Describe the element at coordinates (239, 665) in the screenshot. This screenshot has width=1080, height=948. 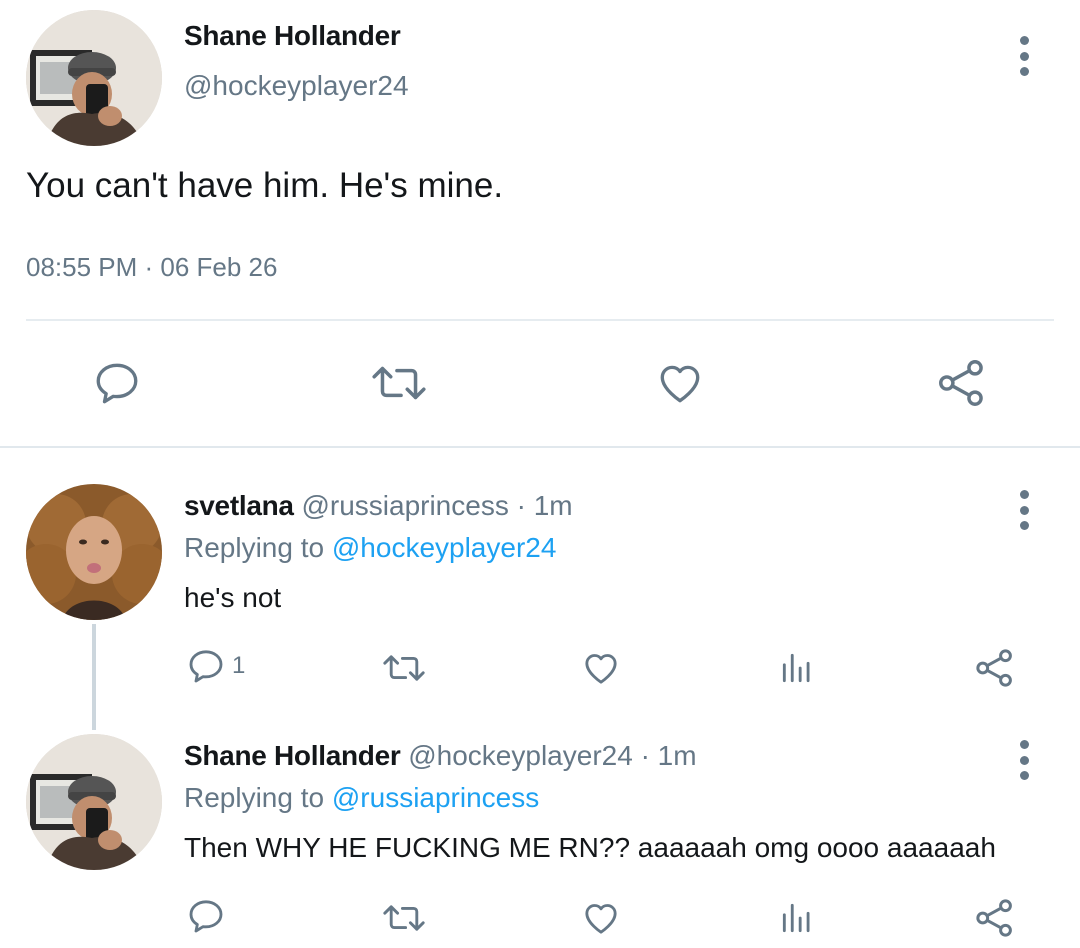
I see `reply-count: 1` at that location.